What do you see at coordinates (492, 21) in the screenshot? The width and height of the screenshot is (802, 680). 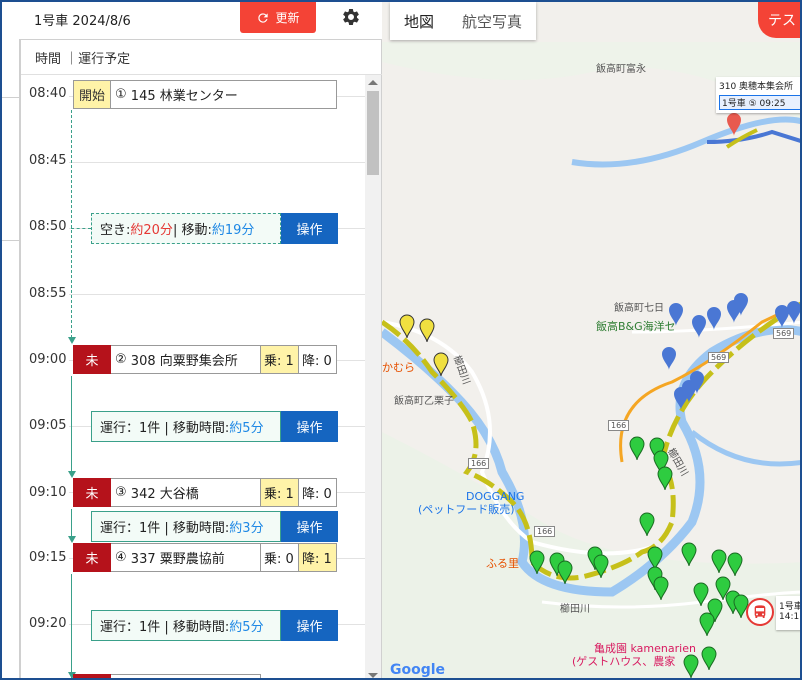 I see `tab-satellite: 航空写真` at bounding box center [492, 21].